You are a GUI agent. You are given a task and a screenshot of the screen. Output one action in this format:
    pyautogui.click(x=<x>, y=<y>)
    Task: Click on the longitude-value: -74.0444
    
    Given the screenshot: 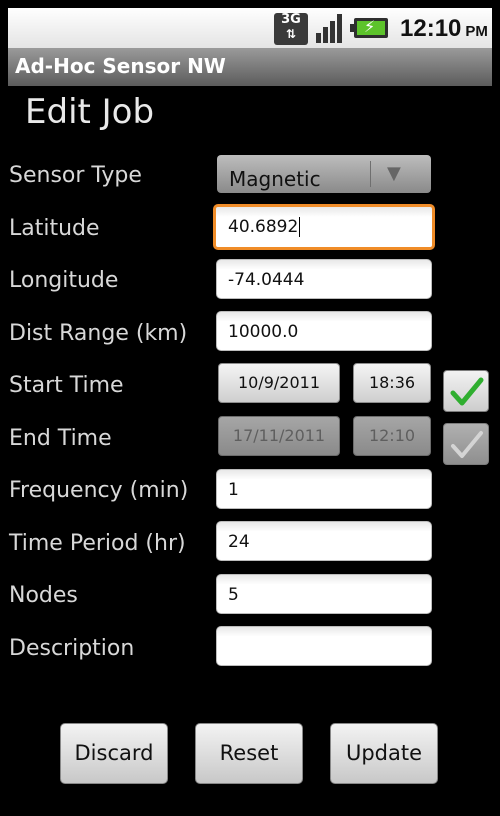 What is the action you would take?
    pyautogui.click(x=266, y=280)
    